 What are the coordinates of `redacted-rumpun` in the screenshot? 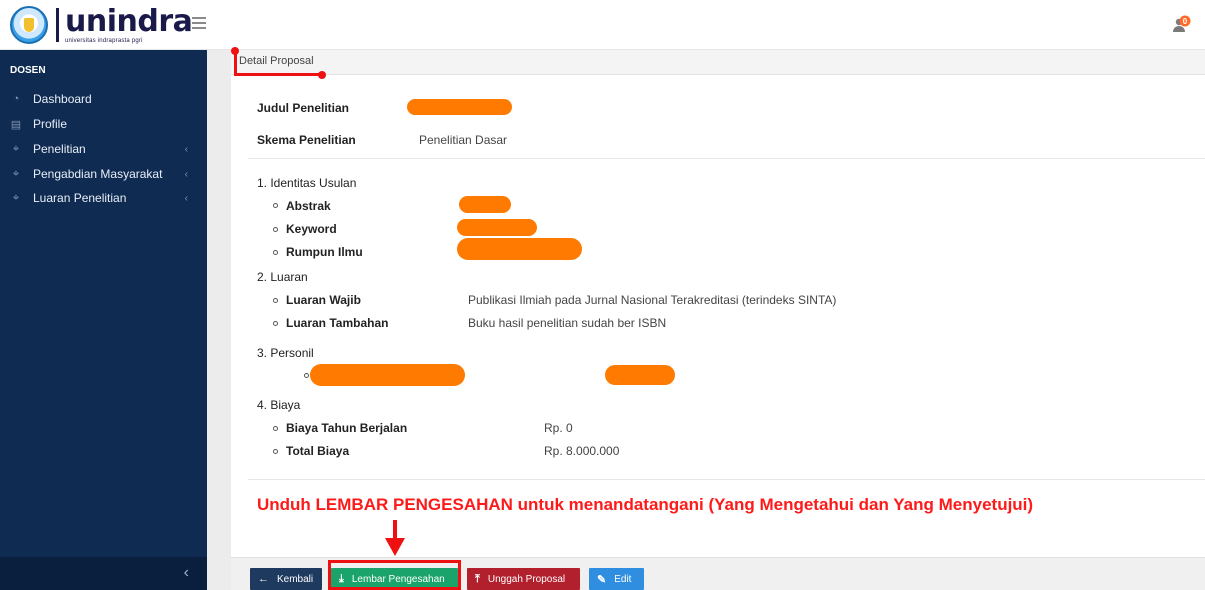 It's located at (519, 249).